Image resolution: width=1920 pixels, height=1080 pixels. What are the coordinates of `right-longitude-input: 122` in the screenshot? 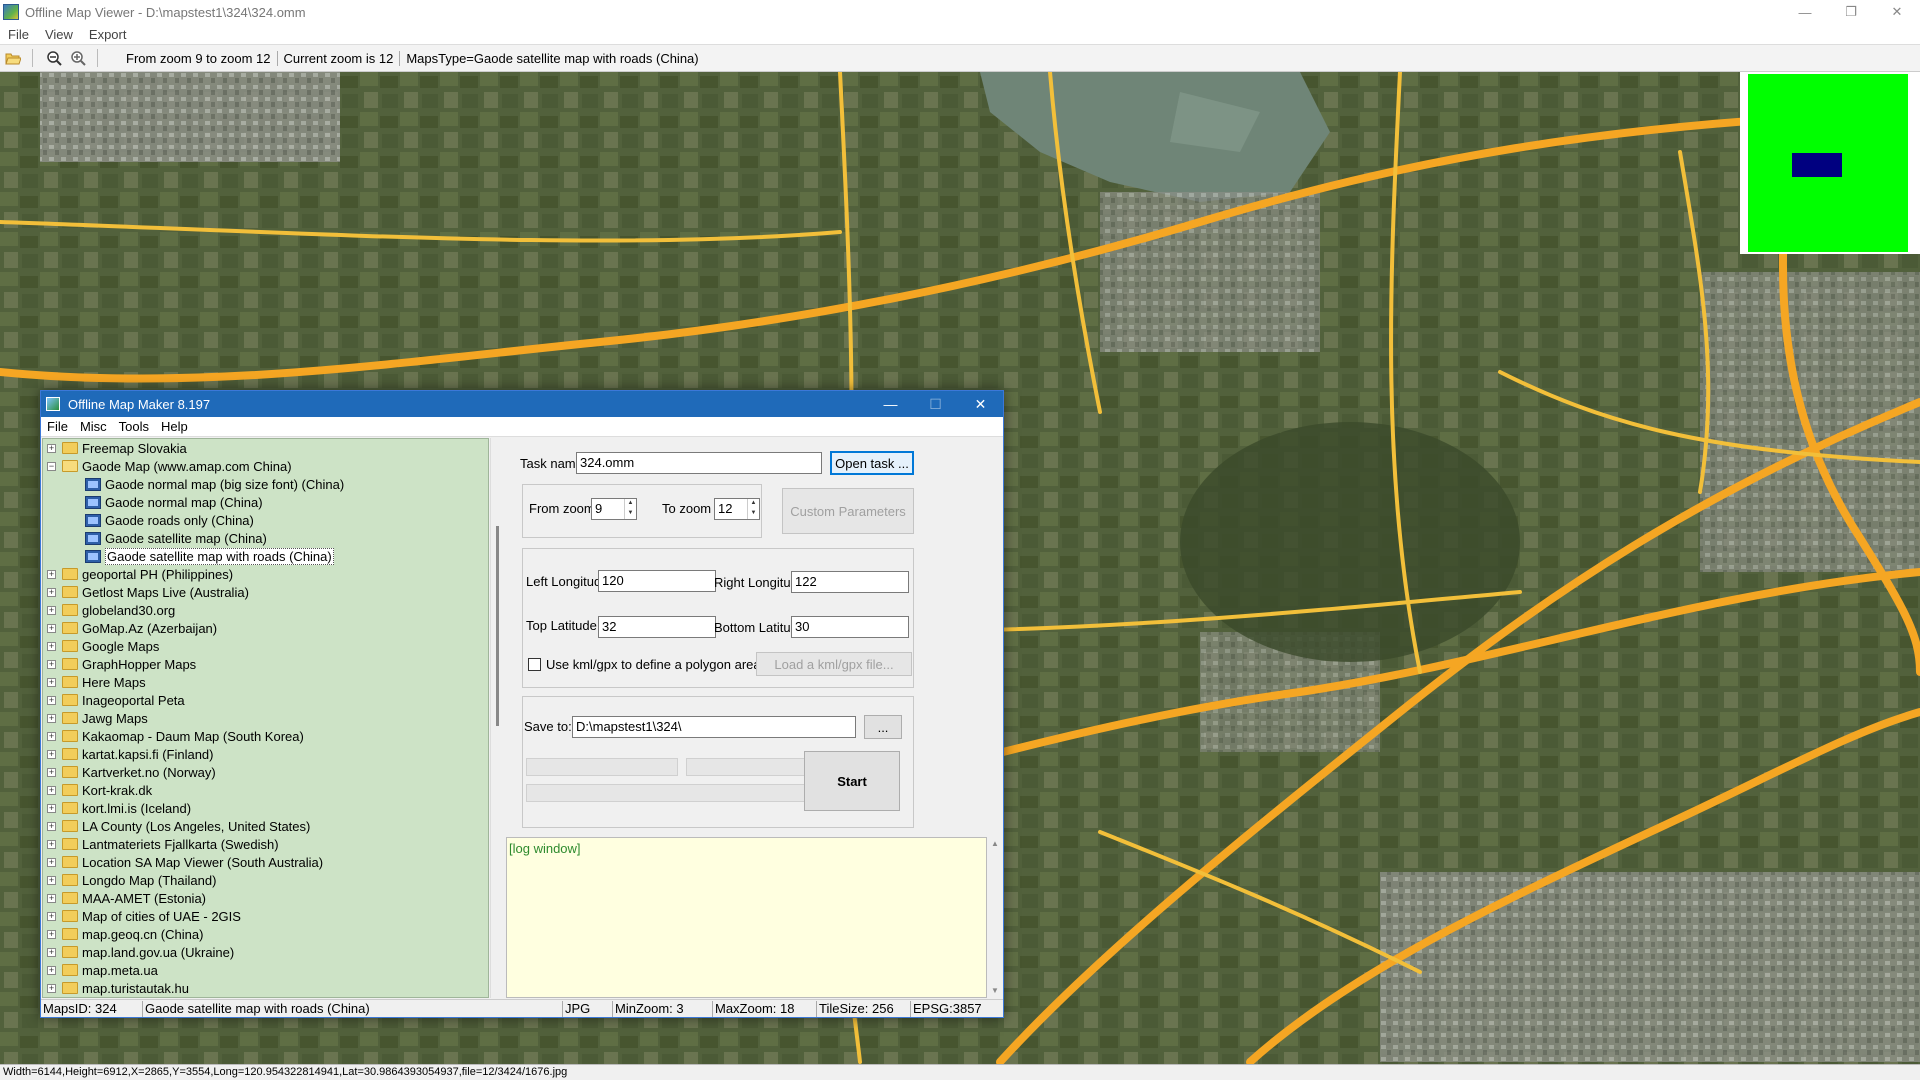 It's located at (850, 582).